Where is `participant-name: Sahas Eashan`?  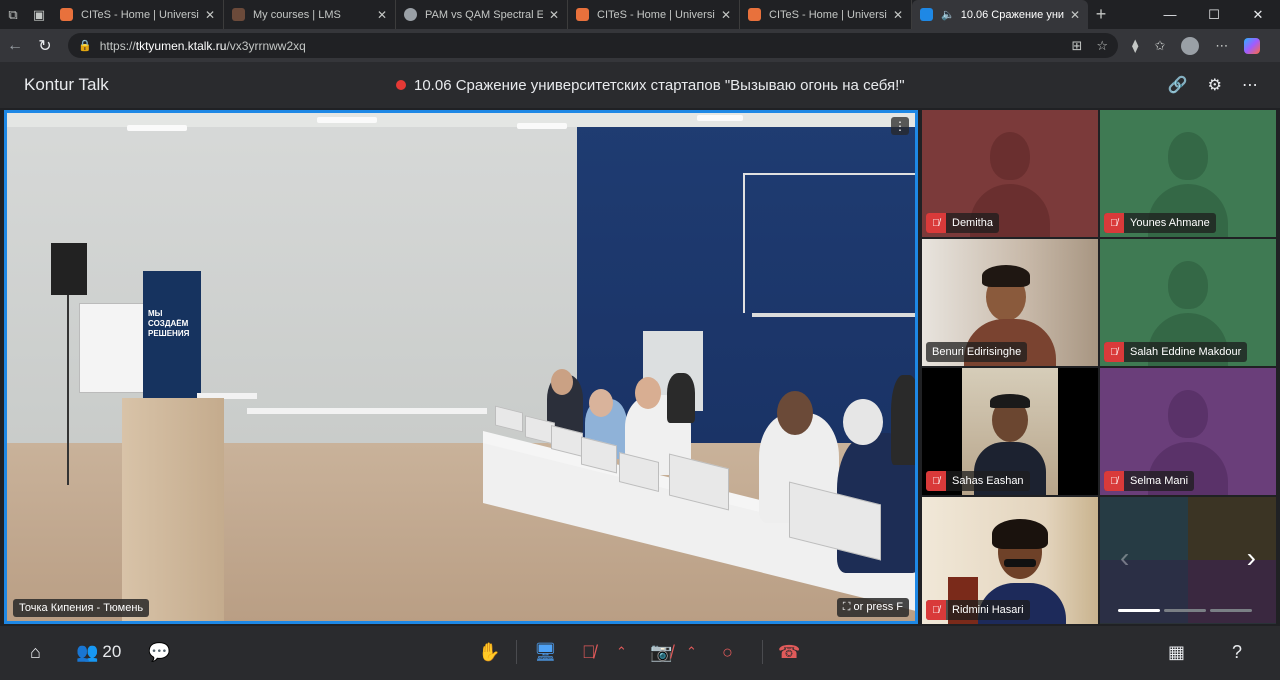
participant-name: Sahas Eashan is located at coordinates (988, 481).